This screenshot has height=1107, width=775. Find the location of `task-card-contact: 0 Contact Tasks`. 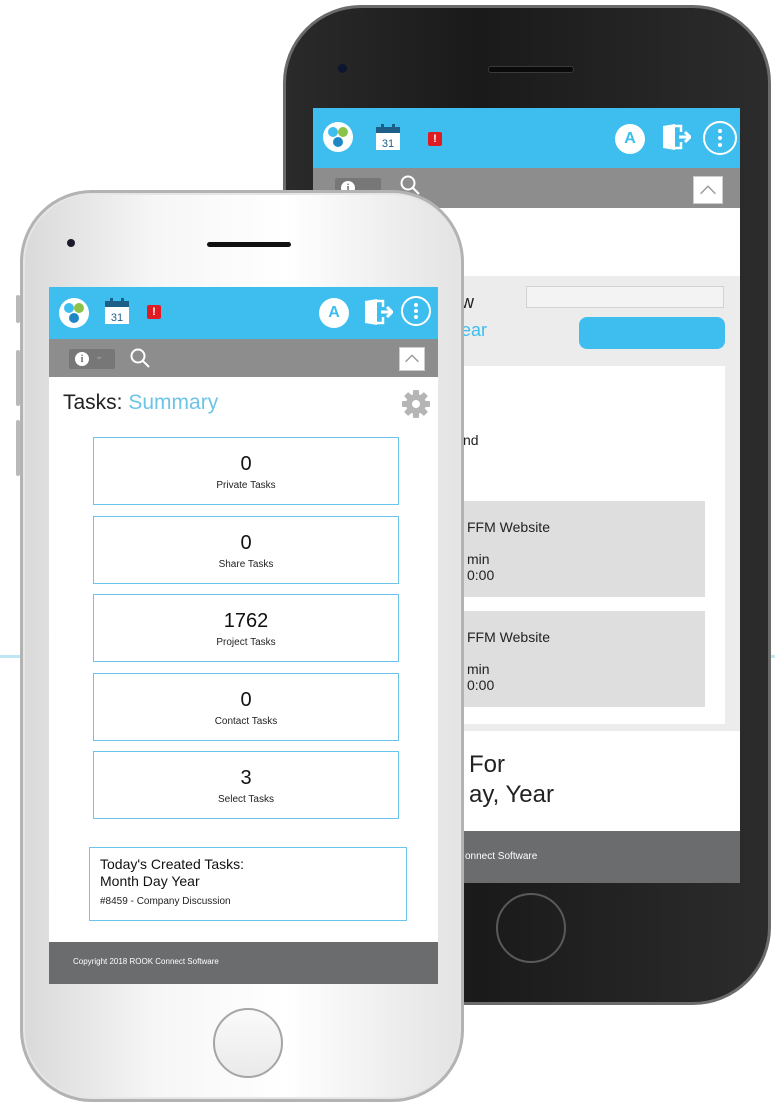

task-card-contact: 0 Contact Tasks is located at coordinates (246, 707).